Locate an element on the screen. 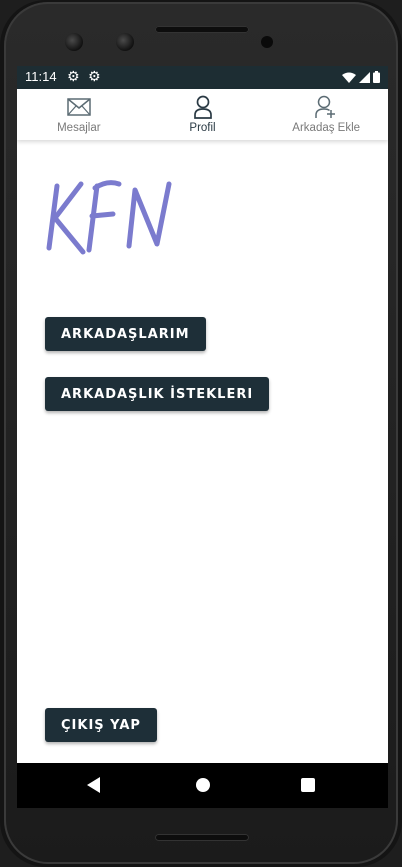 The image size is (402, 867). tab-messages: Mesajlar is located at coordinates (79, 114).